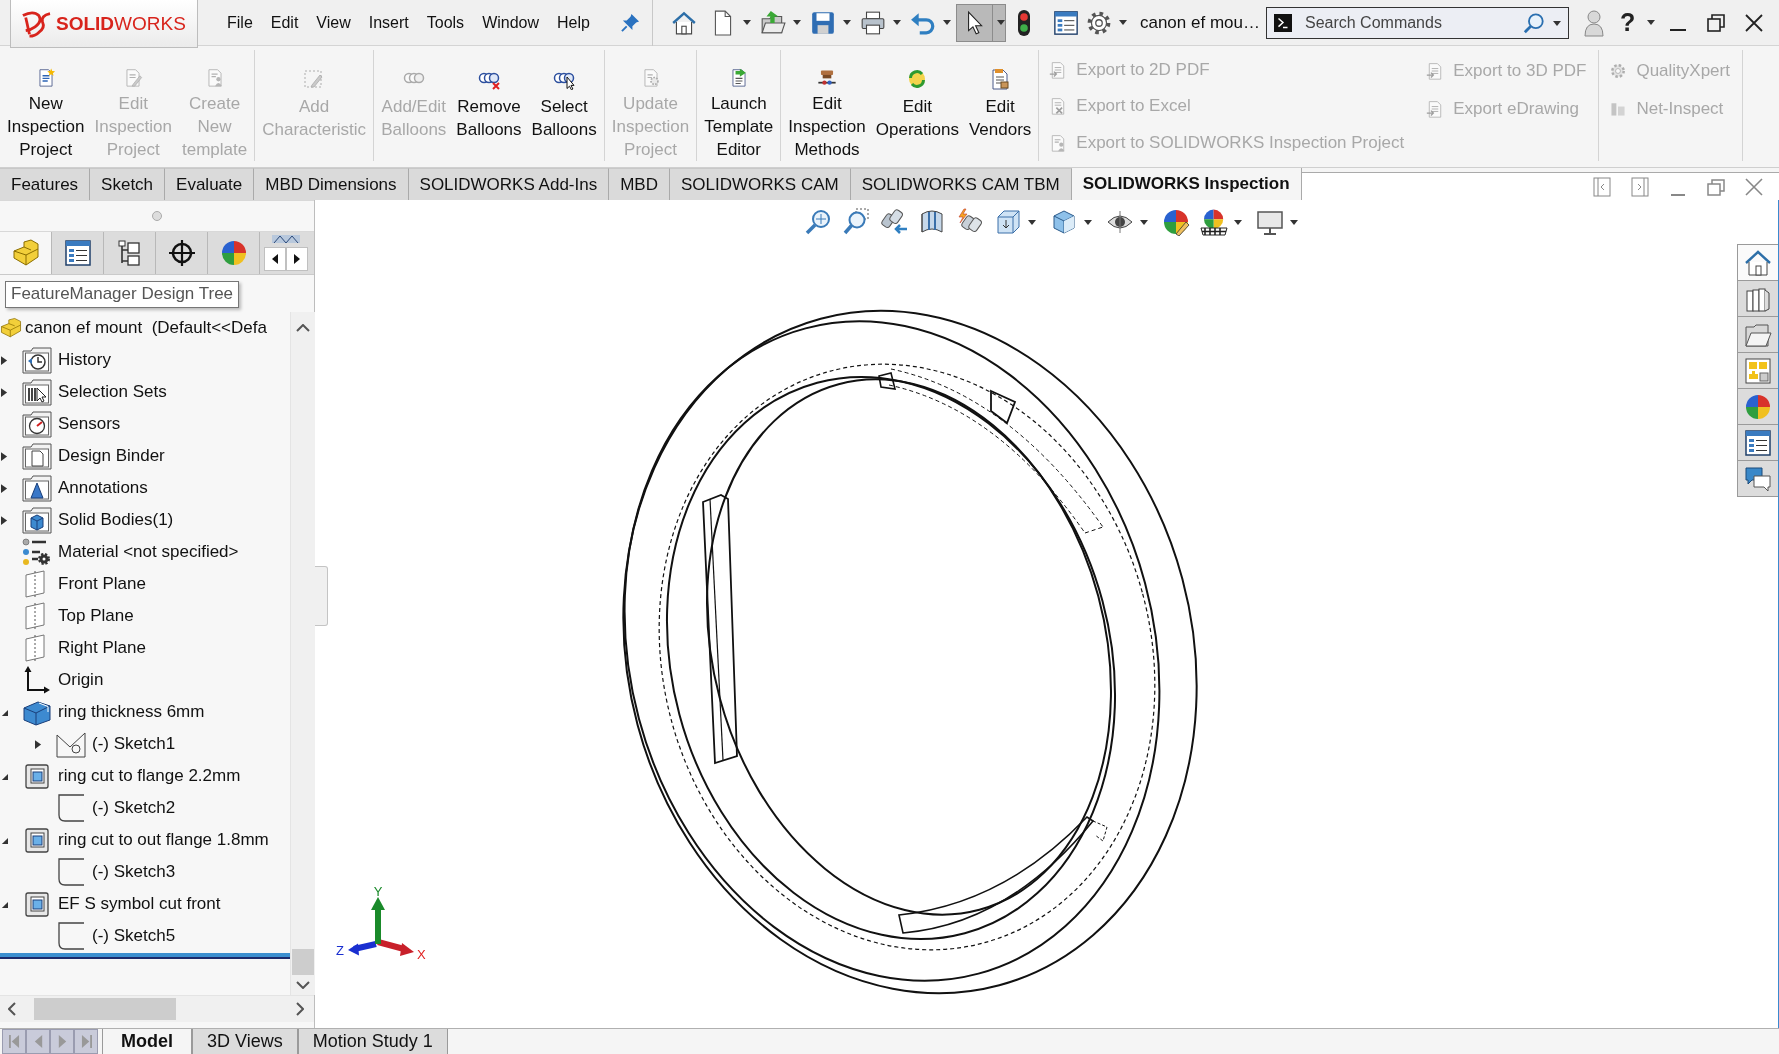  Describe the element at coordinates (1214, 222) in the screenshot. I see `sphere-checker-icon` at that location.